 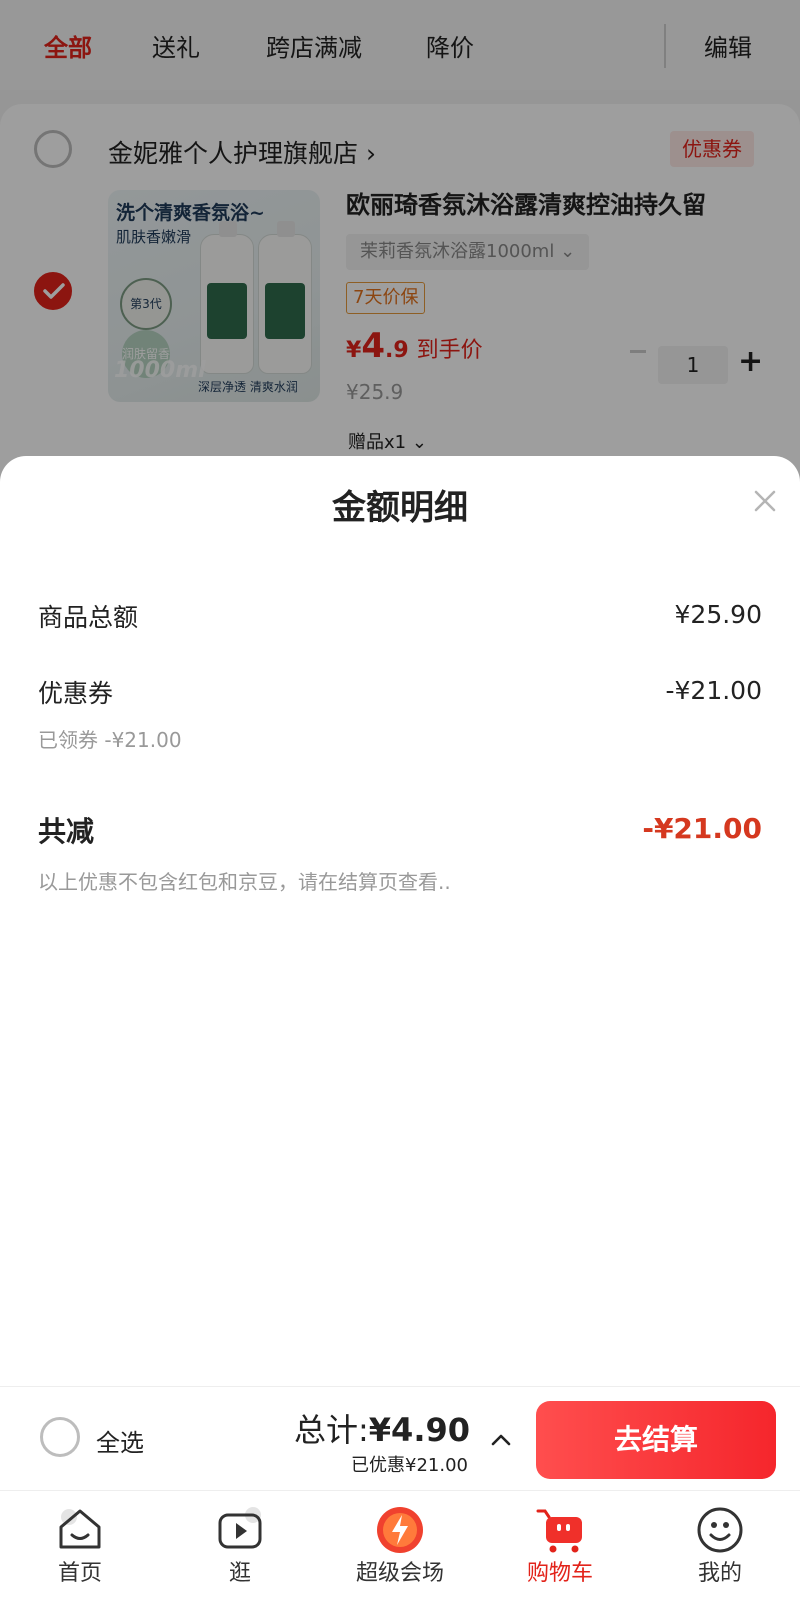 What do you see at coordinates (76, 693) in the screenshot?
I see `coupon-label: 优惠券` at bounding box center [76, 693].